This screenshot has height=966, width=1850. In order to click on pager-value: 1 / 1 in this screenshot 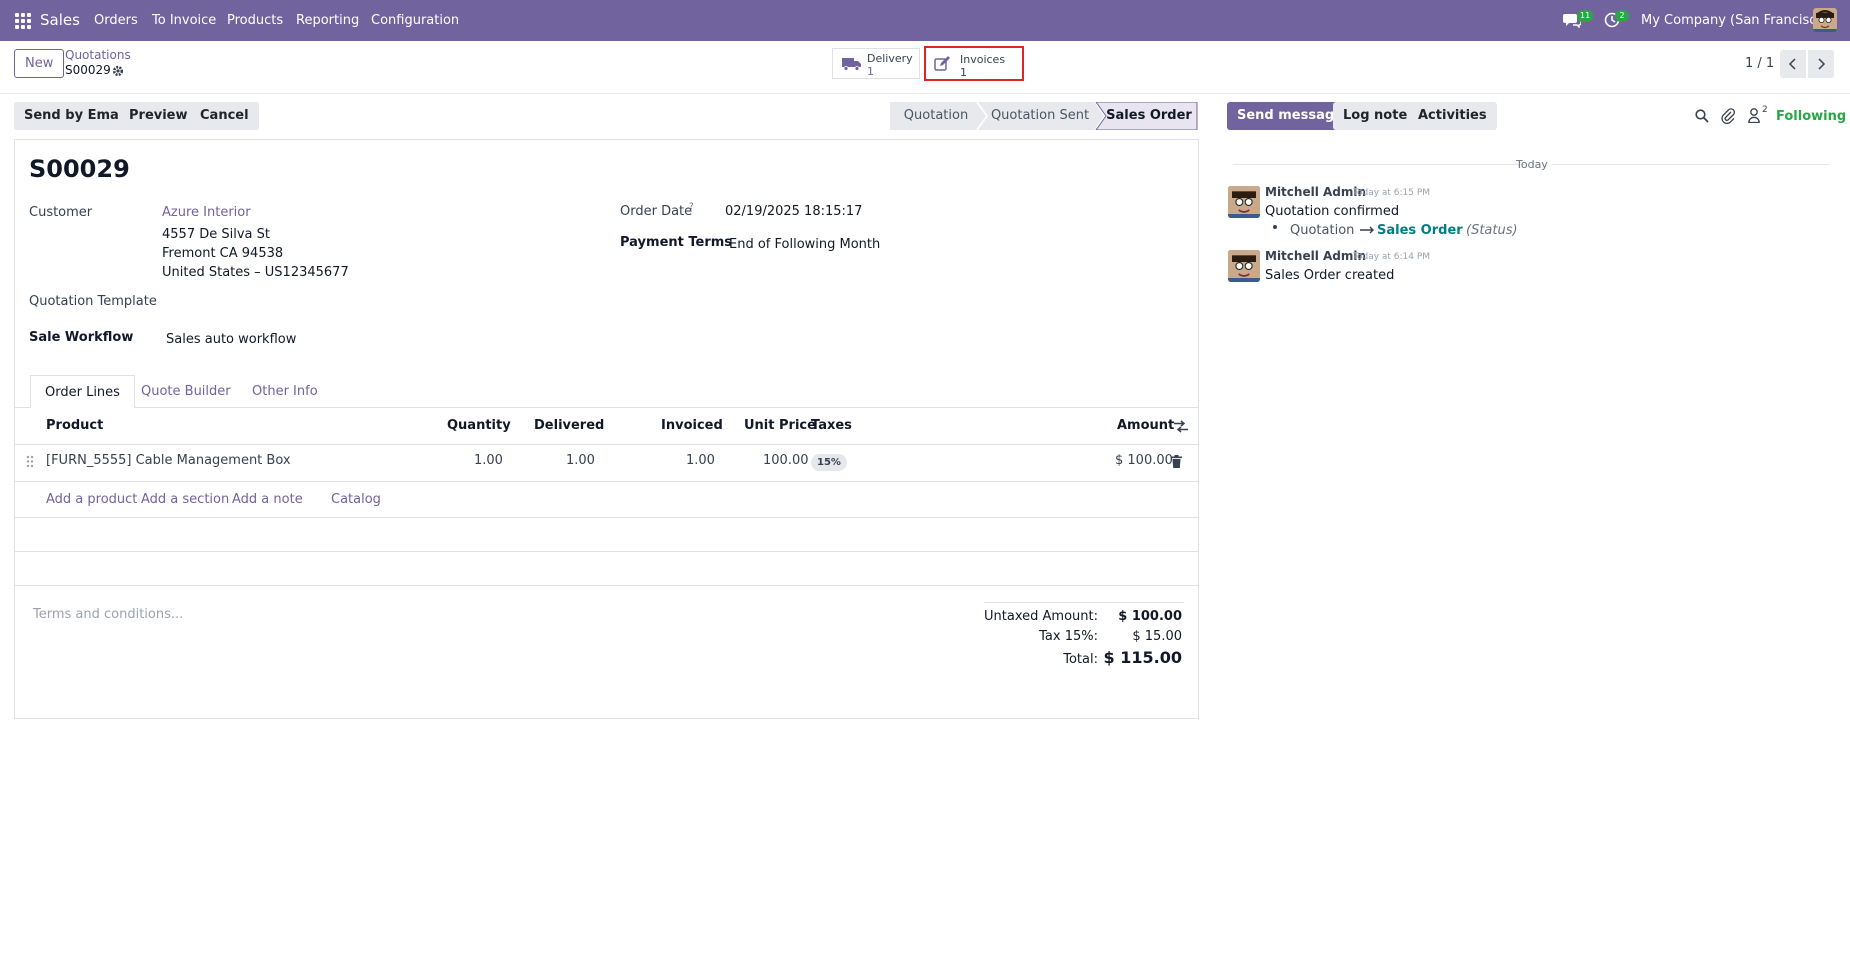, I will do `click(1759, 63)`.